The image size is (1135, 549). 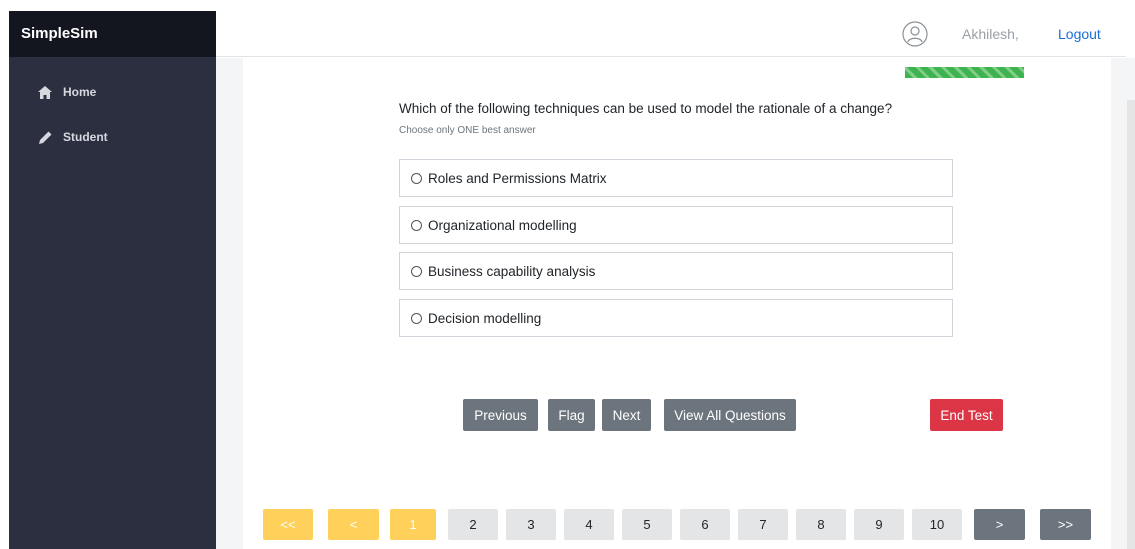 I want to click on end-test-button: End Test, so click(x=966, y=415).